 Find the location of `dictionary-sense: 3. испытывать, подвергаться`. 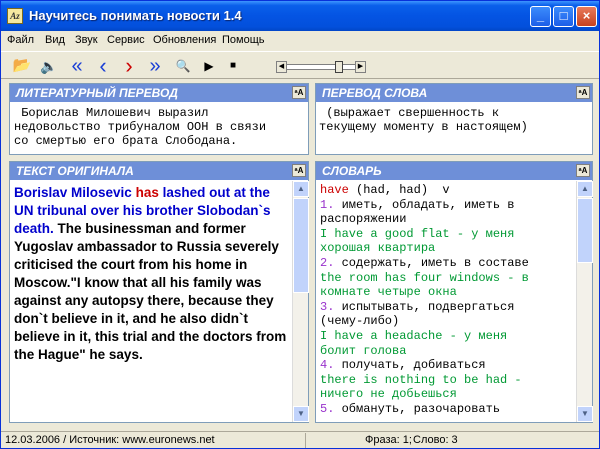

dictionary-sense: 3. испытывать, подвергаться is located at coordinates (446, 307).